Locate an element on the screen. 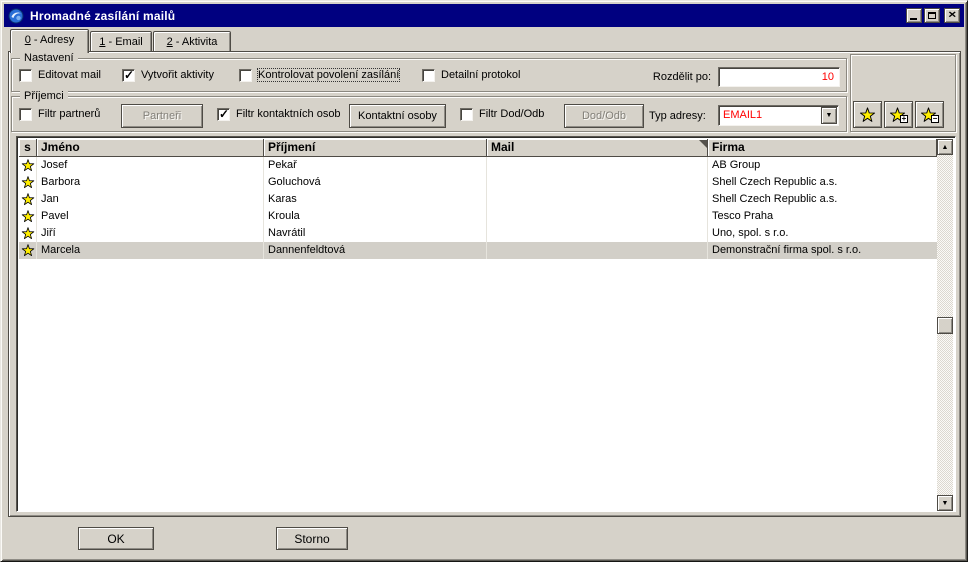 Image resolution: width=968 pixels, height=562 pixels. tab-email: 1 - Email is located at coordinates (121, 41).